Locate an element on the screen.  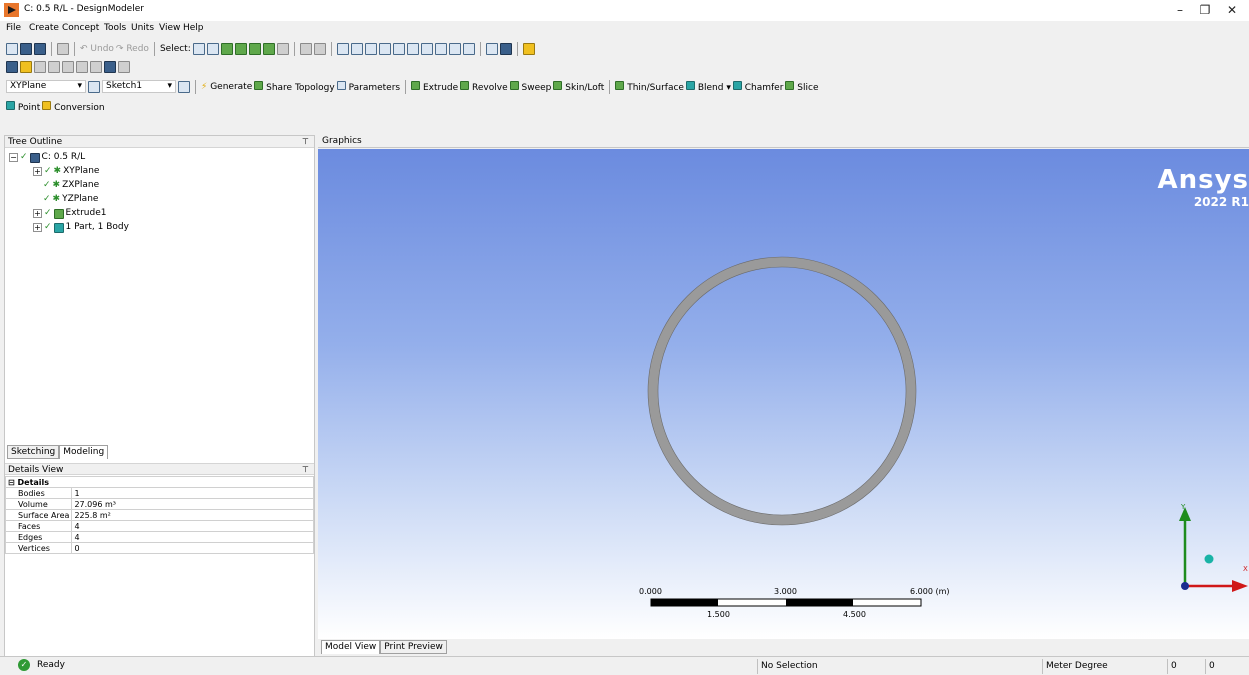
chamfer-button: Chamfer is located at coordinates (757, 86).